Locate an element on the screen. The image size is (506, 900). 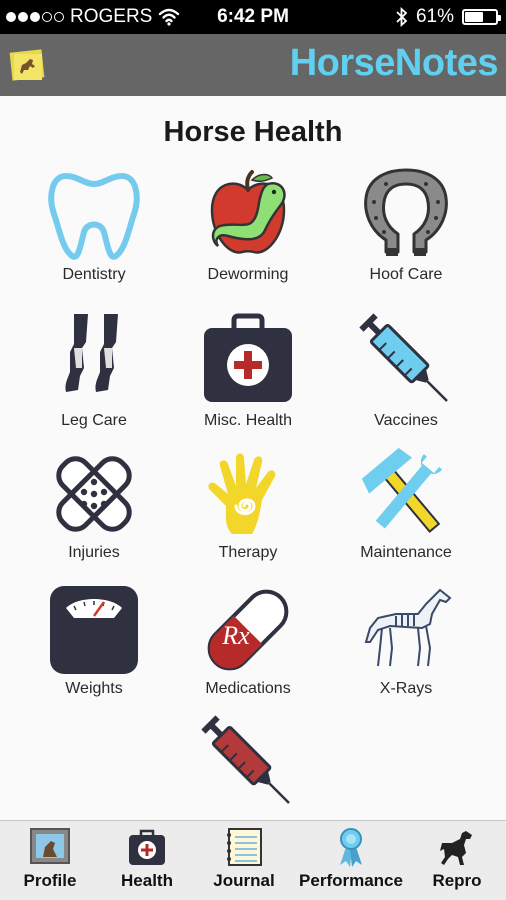
status-right: 61% is located at coordinates (448, 17).